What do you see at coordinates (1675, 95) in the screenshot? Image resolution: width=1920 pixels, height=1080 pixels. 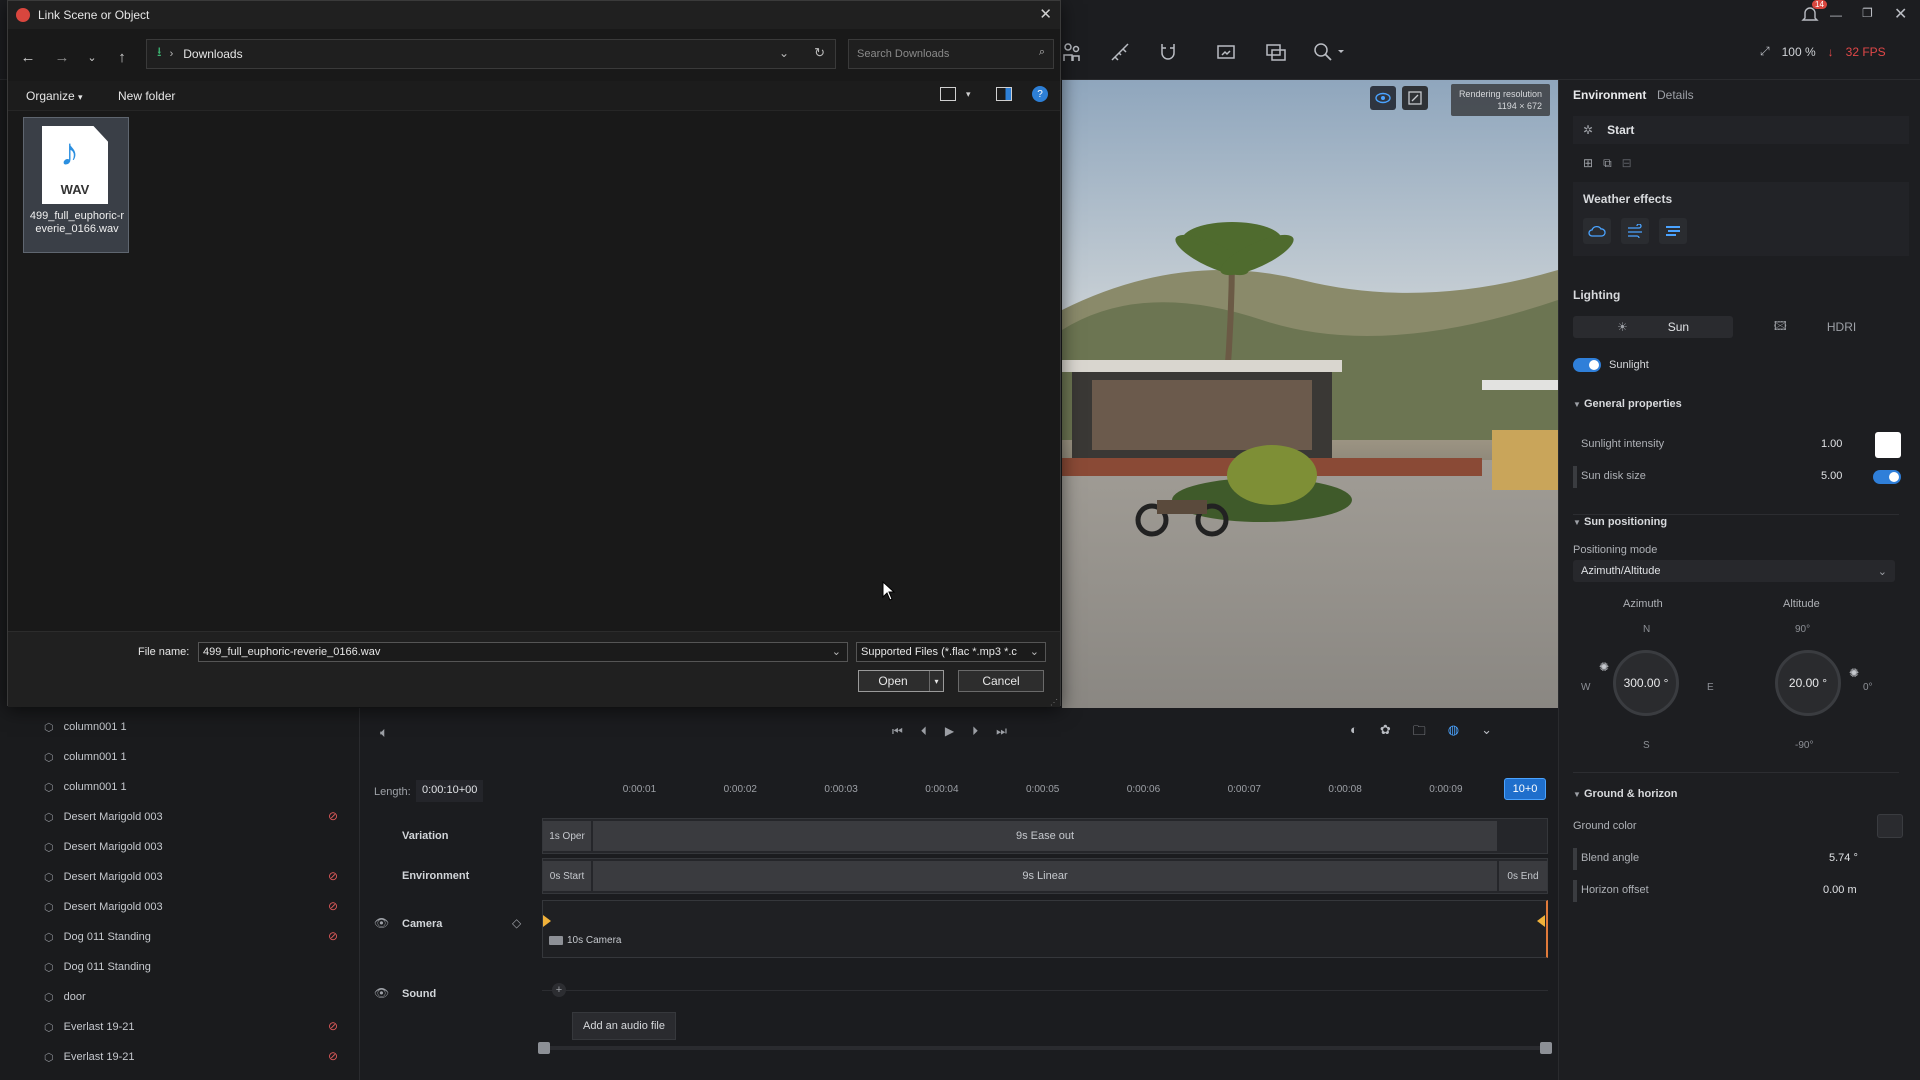 I see `tab-details: Details` at bounding box center [1675, 95].